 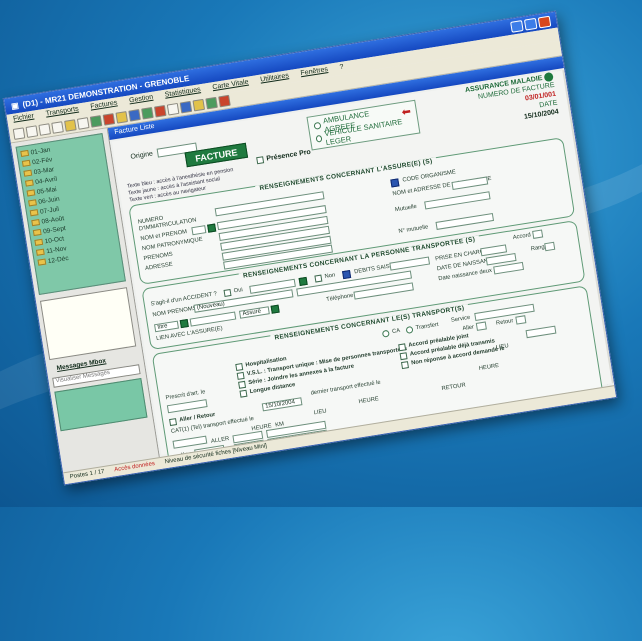 I want to click on status-postes: Postes 1 / 17, so click(x=87, y=474).